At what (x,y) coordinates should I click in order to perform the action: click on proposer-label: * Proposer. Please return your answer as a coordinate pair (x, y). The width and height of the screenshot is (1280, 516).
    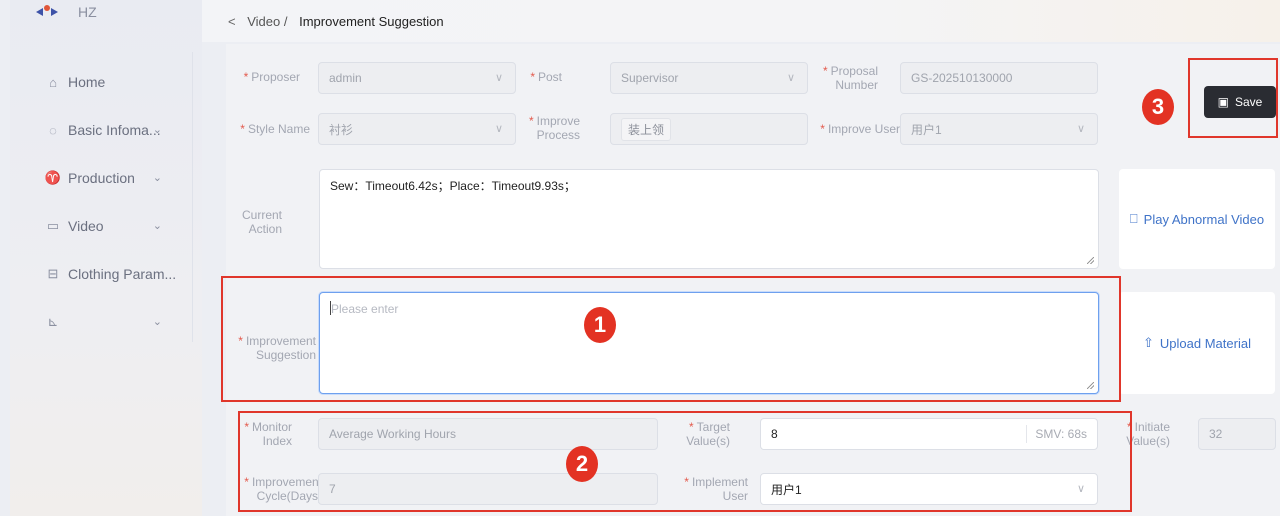
    Looking at the image, I should click on (271, 77).